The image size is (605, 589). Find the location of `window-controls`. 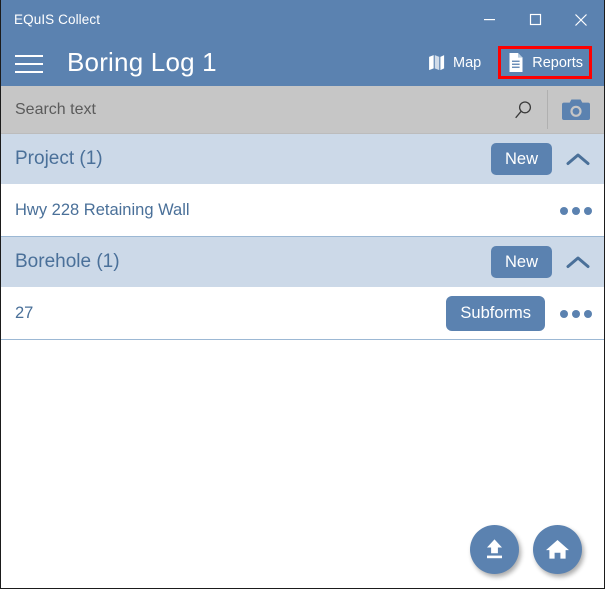

window-controls is located at coordinates (535, 19).